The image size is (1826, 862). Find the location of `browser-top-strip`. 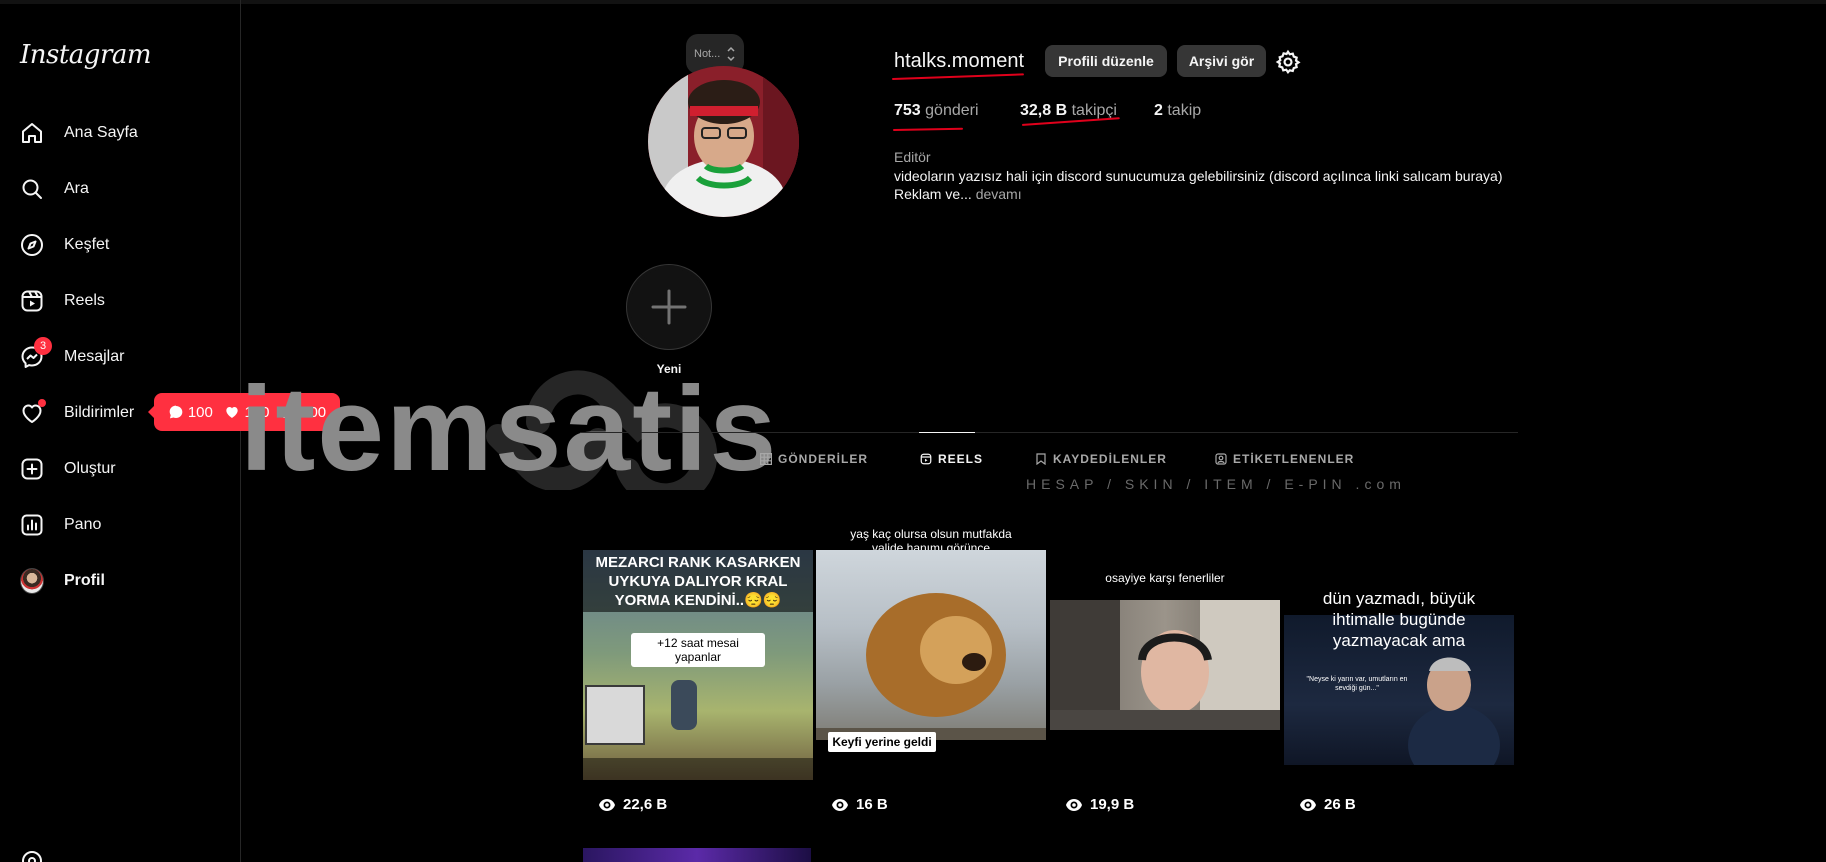

browser-top-strip is located at coordinates (913, 2).